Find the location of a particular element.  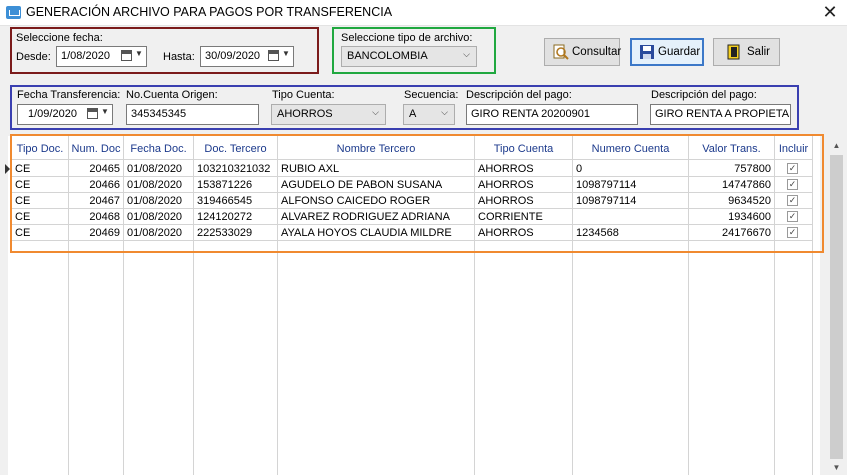

tipo-archivo-select: BANCOLOMBIA ⌵ is located at coordinates (409, 56).